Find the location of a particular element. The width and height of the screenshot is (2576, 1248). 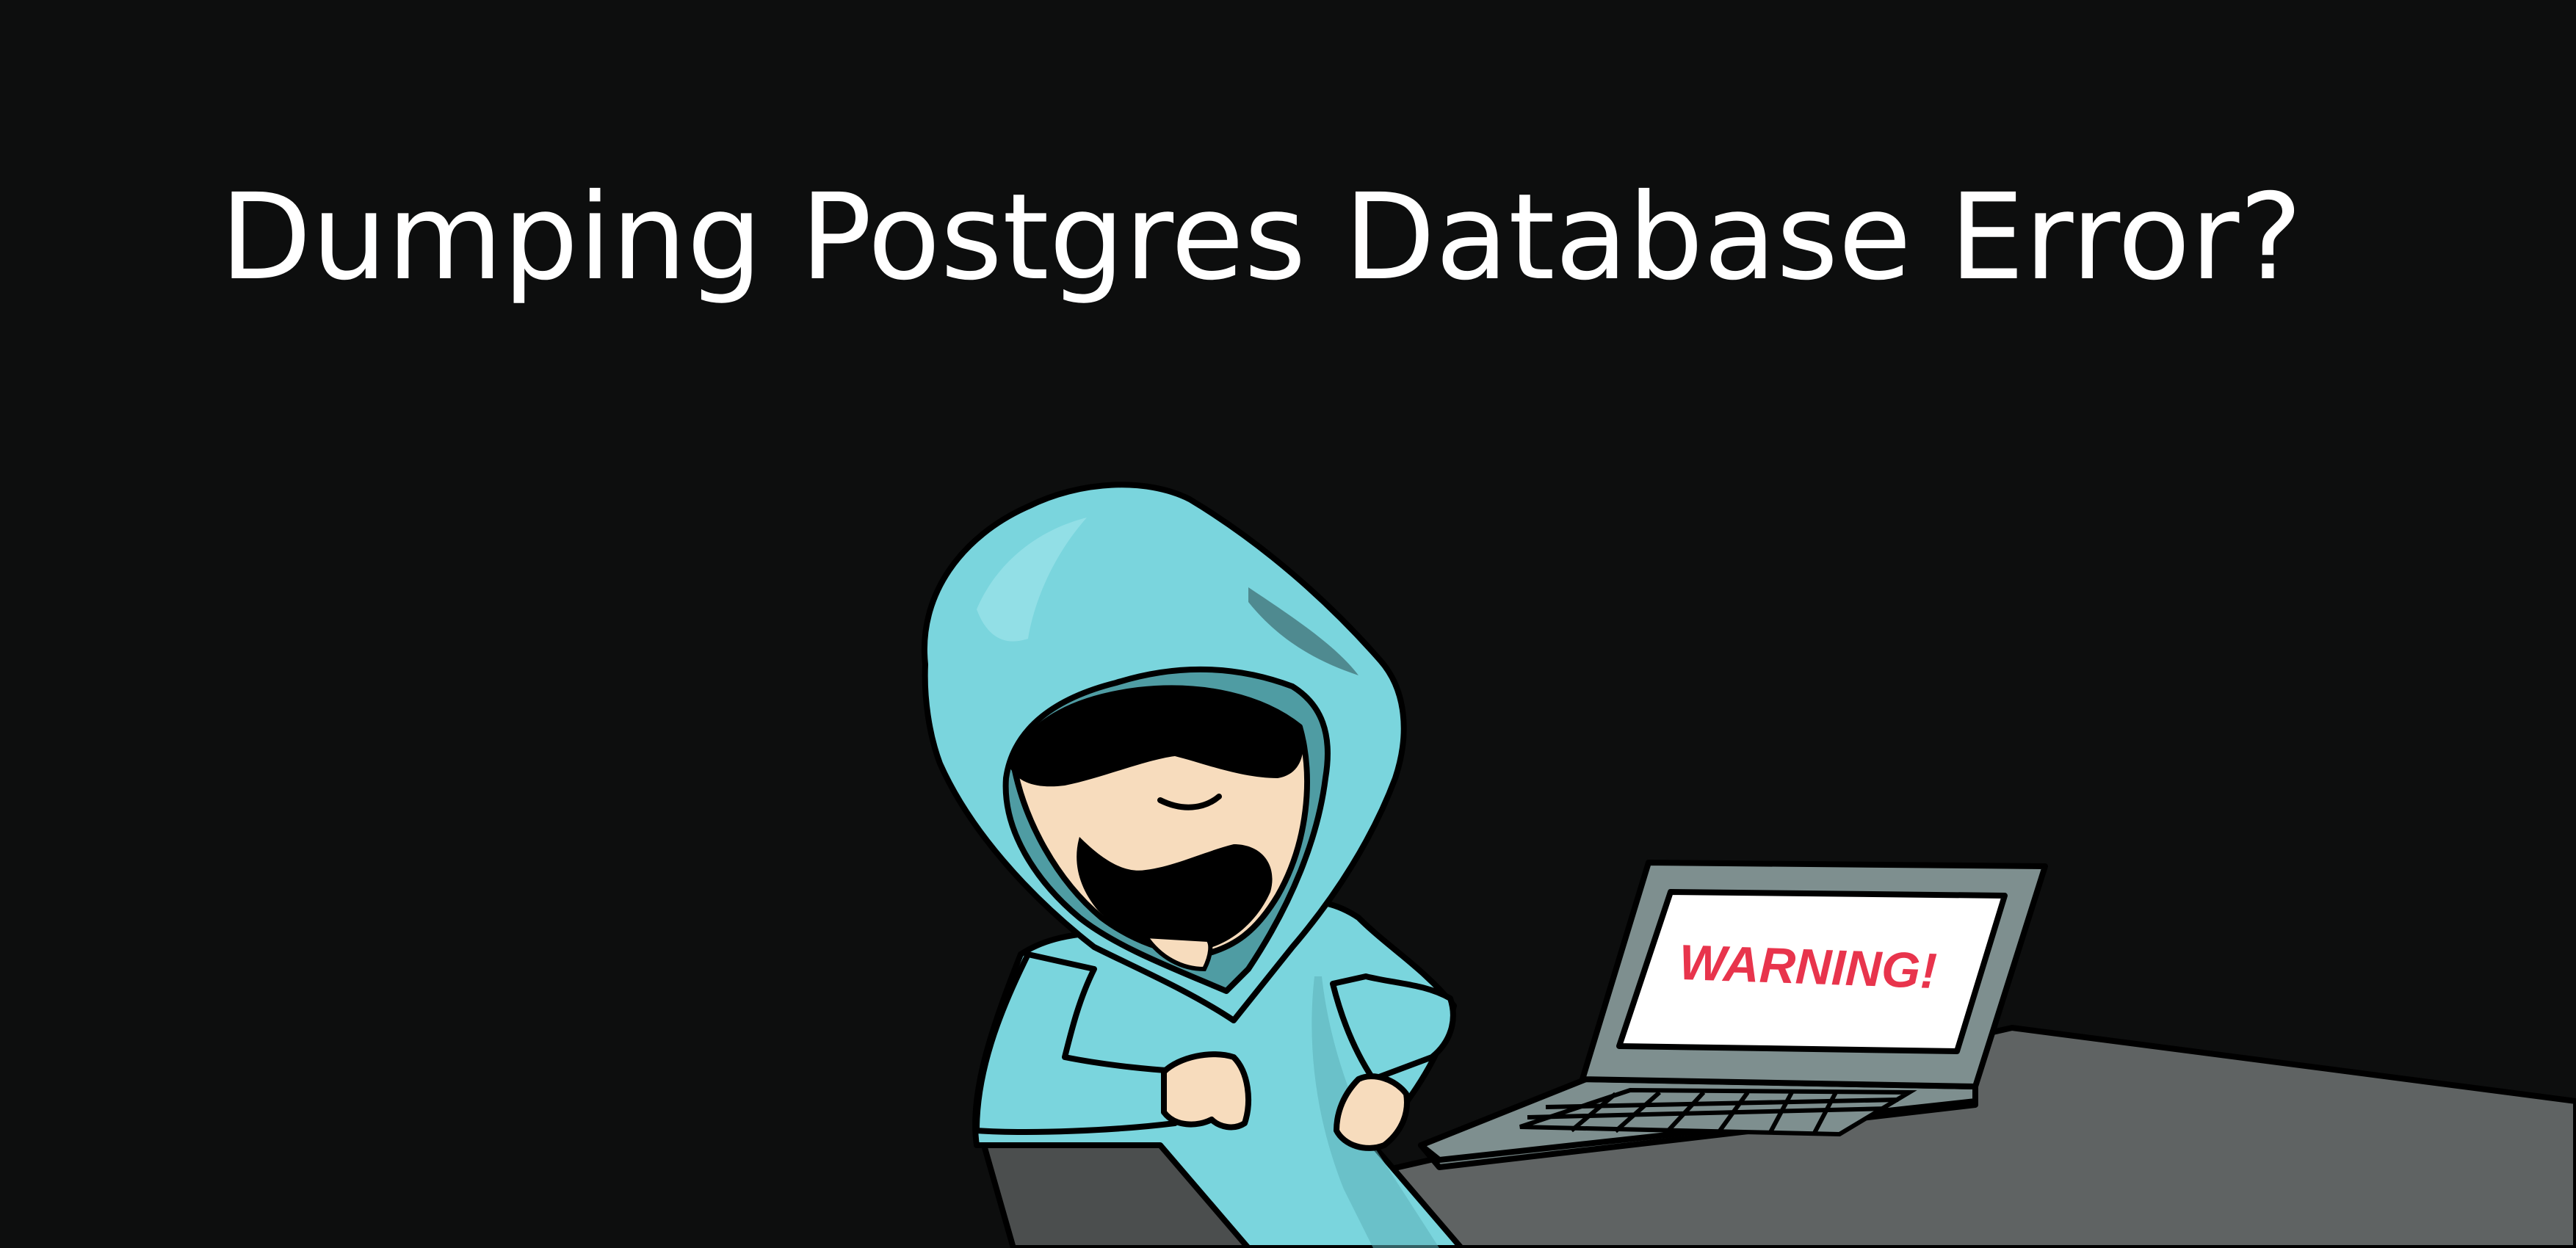

laptop-warning-text: WARNING! is located at coordinates (1808, 967).